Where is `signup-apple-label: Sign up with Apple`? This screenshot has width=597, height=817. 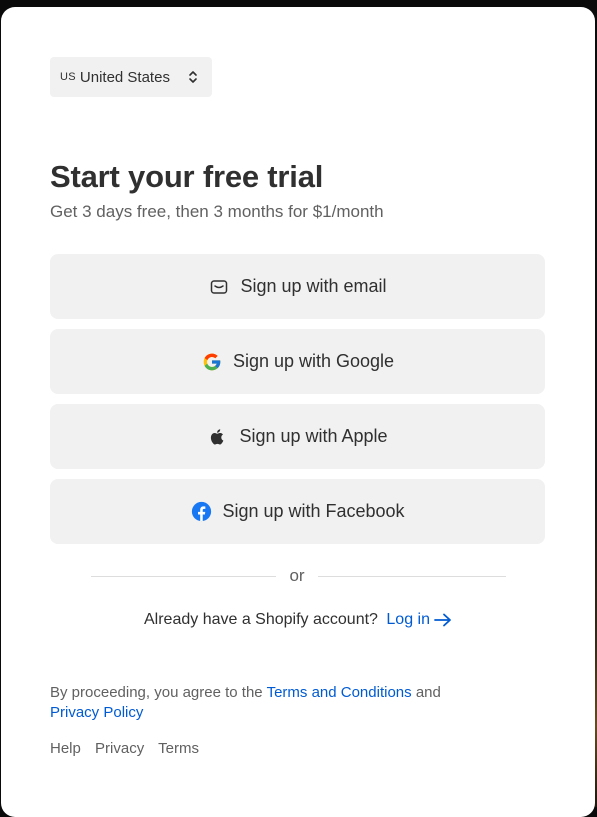 signup-apple-label: Sign up with Apple is located at coordinates (313, 436).